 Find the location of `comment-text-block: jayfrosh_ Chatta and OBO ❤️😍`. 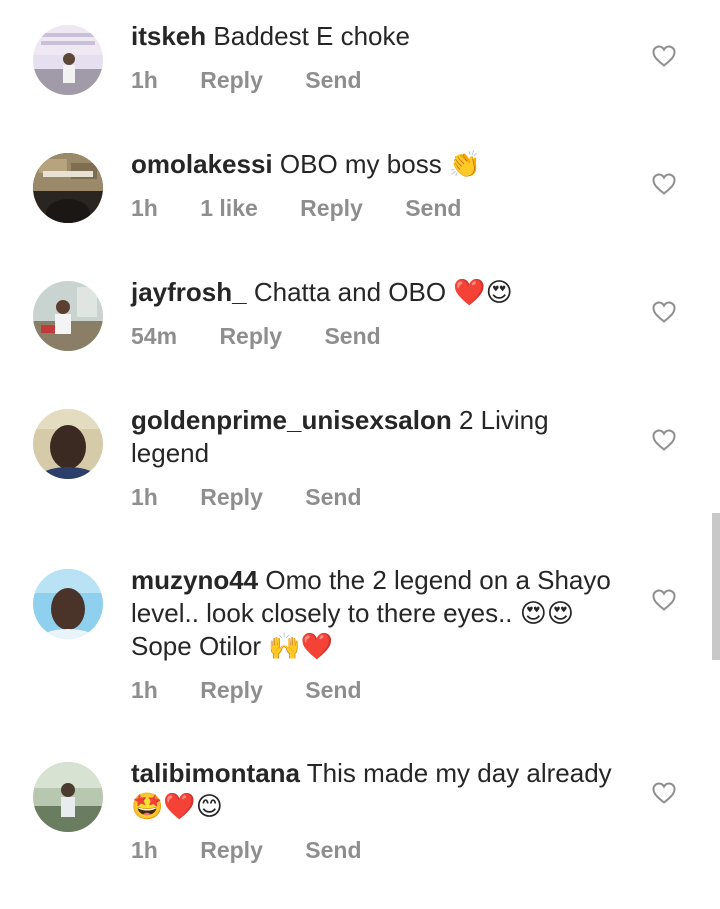

comment-text-block: jayfrosh_ Chatta and OBO ❤️😍 is located at coordinates (381, 292).